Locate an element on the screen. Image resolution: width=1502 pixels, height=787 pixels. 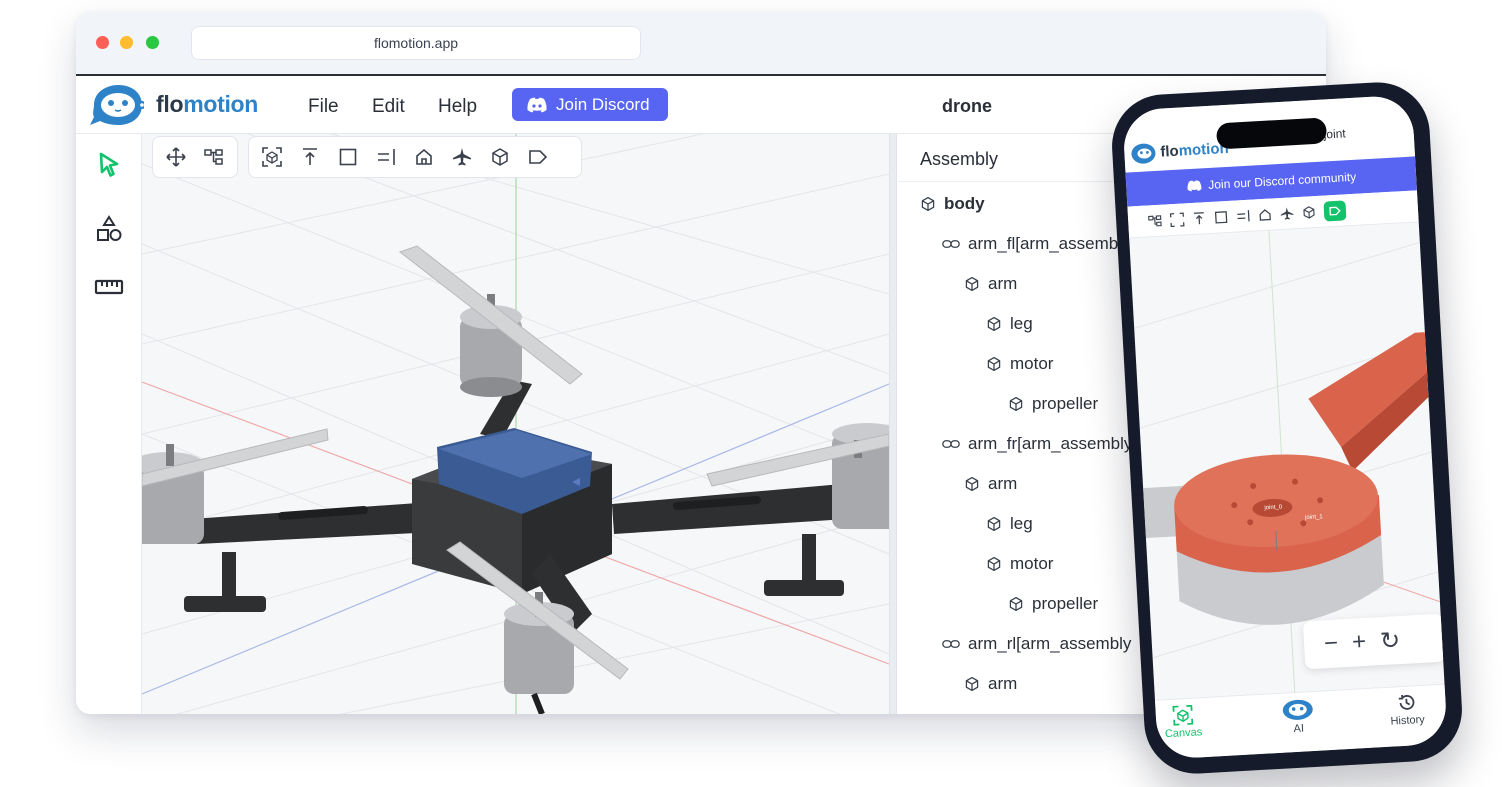
home-view-button is located at coordinates (424, 157).